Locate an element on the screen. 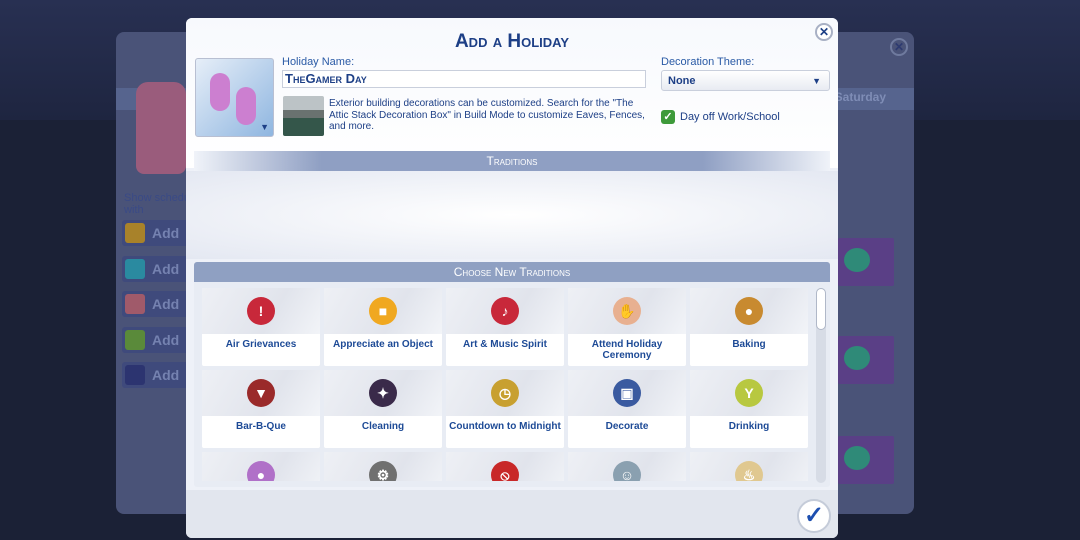  muffin-icon: ● is located at coordinates (749, 311).